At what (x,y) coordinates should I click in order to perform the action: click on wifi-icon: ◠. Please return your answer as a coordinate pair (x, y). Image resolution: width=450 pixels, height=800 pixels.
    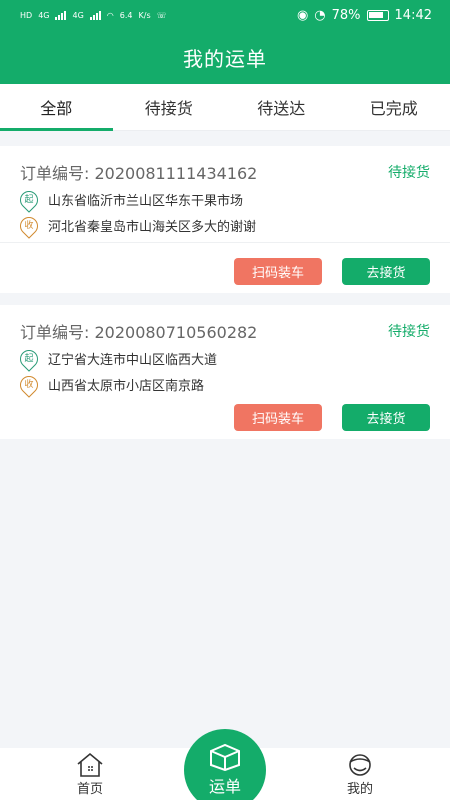
    Looking at the image, I should click on (110, 15).